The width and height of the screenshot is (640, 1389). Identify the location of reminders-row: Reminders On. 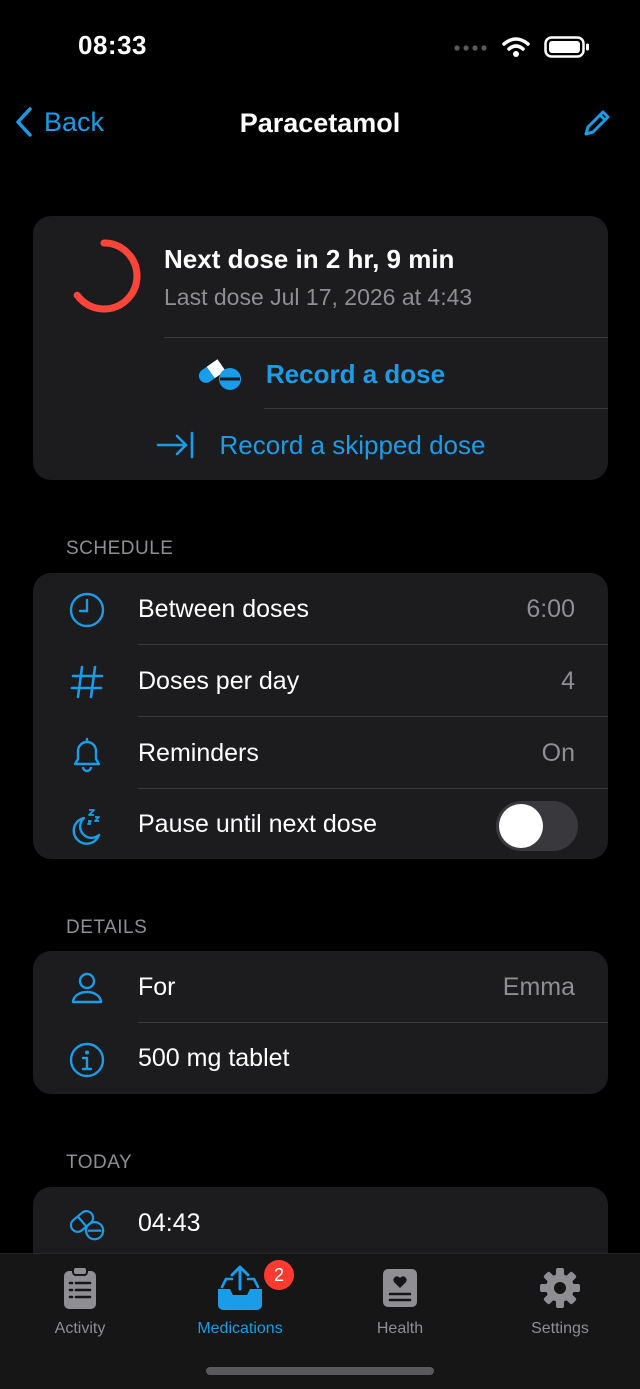
(320, 753).